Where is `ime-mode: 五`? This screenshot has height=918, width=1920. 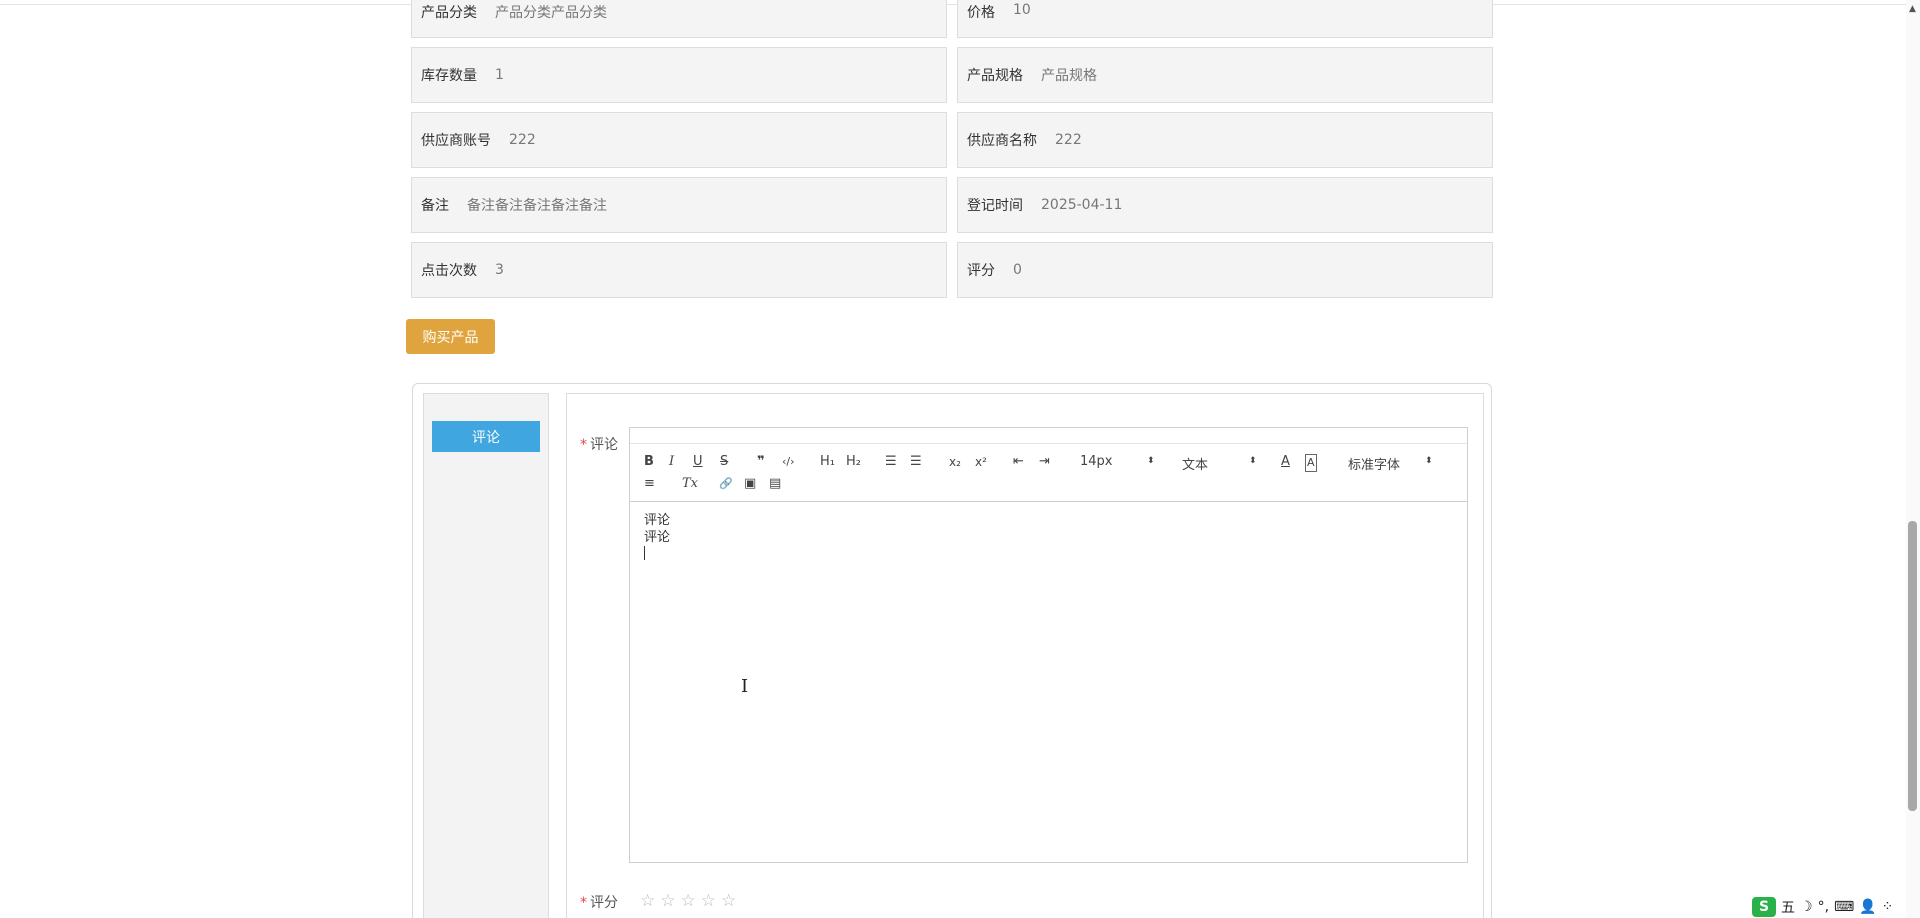
ime-mode: 五 is located at coordinates (1788, 907).